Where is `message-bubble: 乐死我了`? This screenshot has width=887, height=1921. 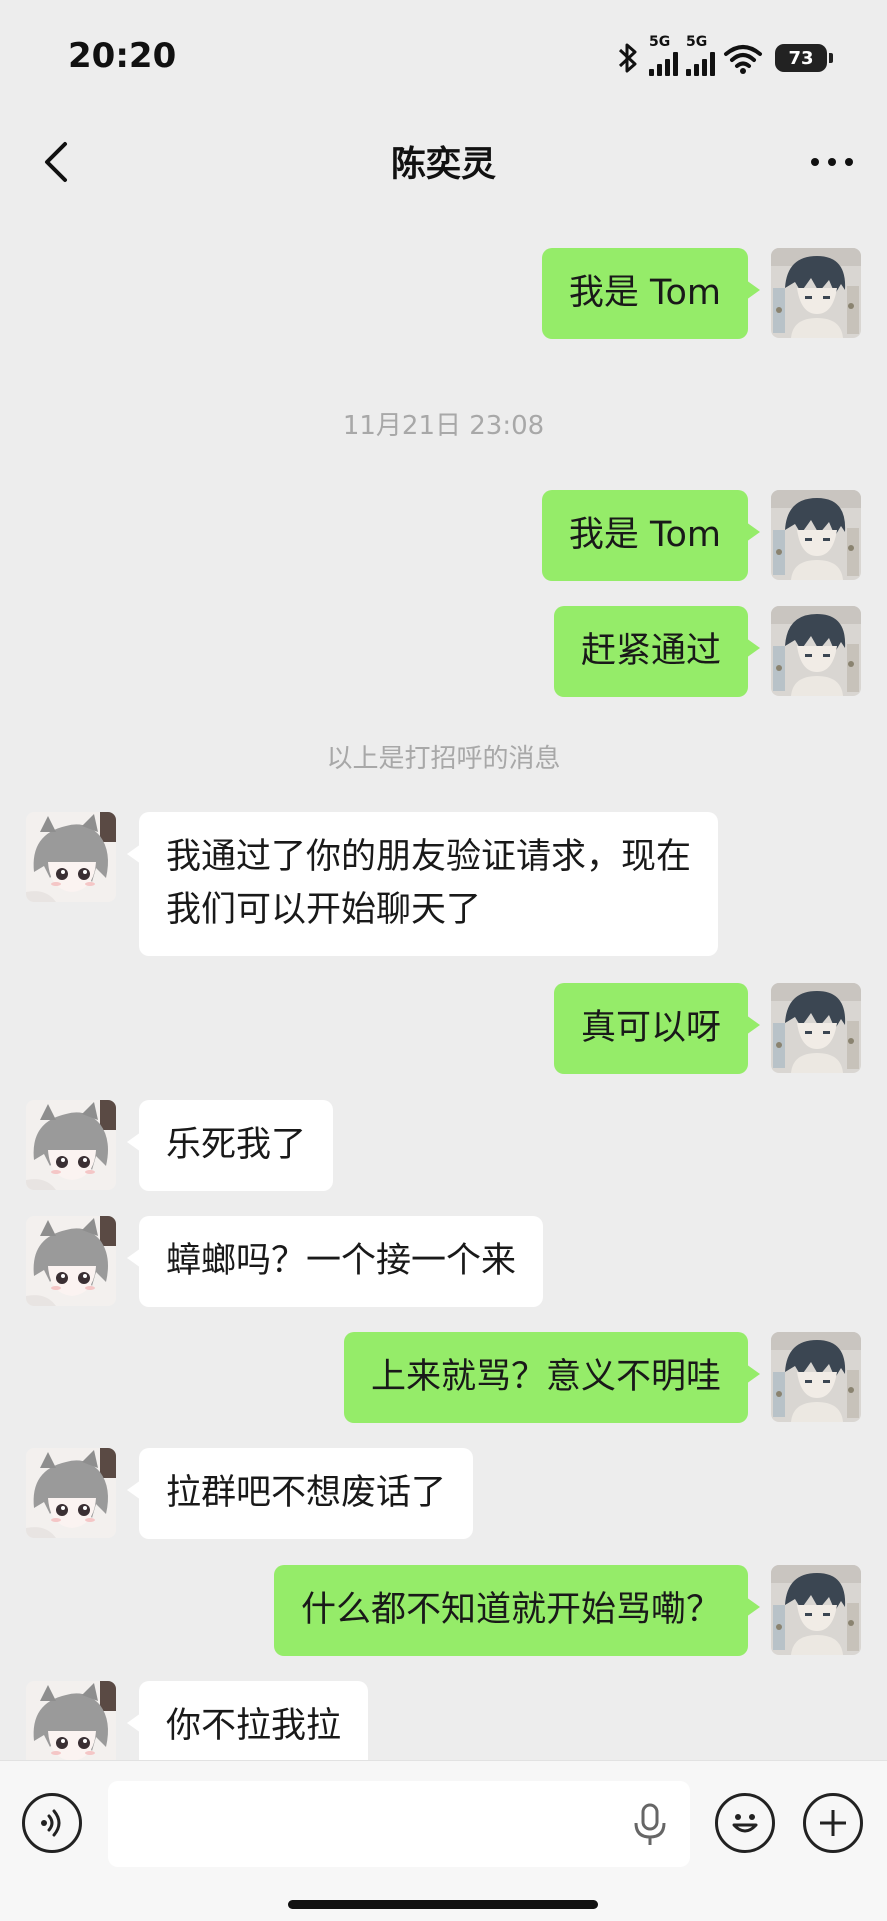 message-bubble: 乐死我了 is located at coordinates (230, 1145).